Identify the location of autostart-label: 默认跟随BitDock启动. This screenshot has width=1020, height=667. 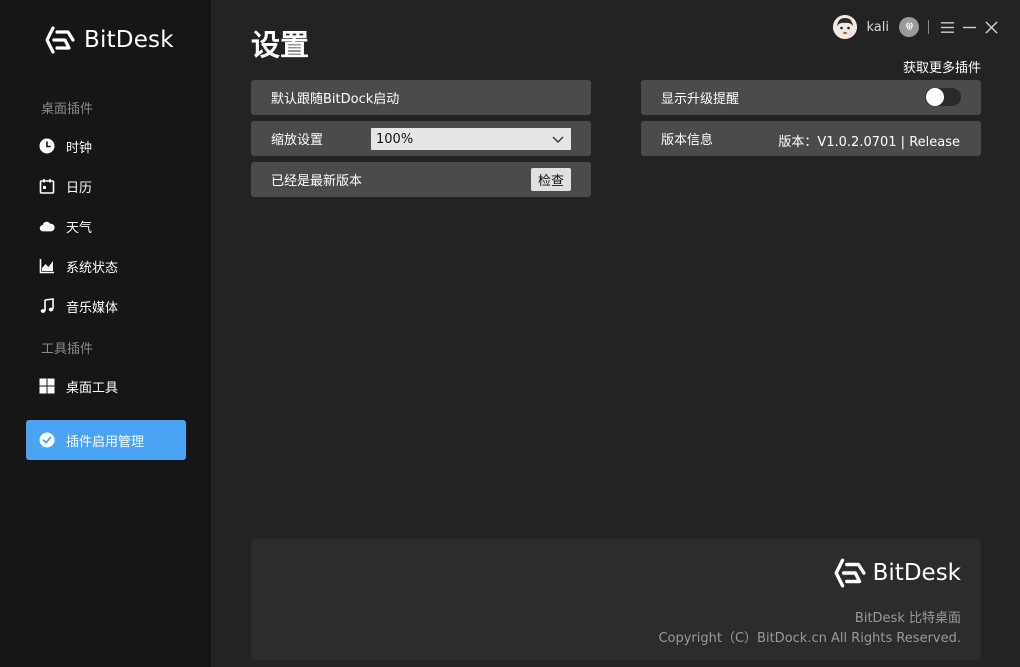
(335, 99).